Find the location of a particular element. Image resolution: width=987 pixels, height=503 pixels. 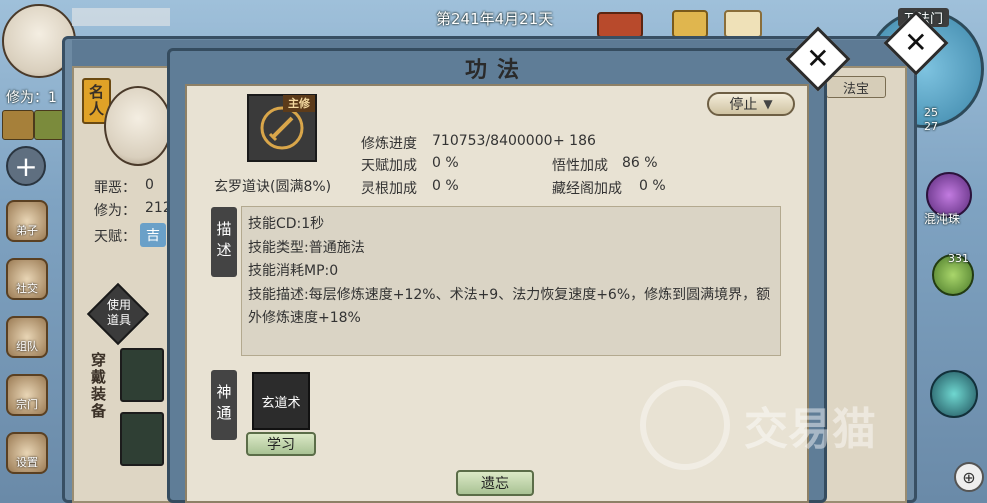

shentong-skill-name: 玄道术 is located at coordinates (281, 403).